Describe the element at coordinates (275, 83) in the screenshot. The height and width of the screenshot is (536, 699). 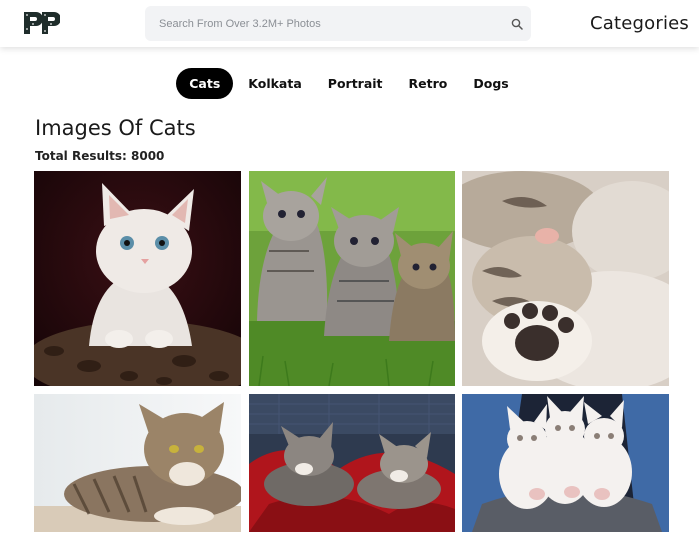
I see `tab-kolkata: Kolkata` at that location.